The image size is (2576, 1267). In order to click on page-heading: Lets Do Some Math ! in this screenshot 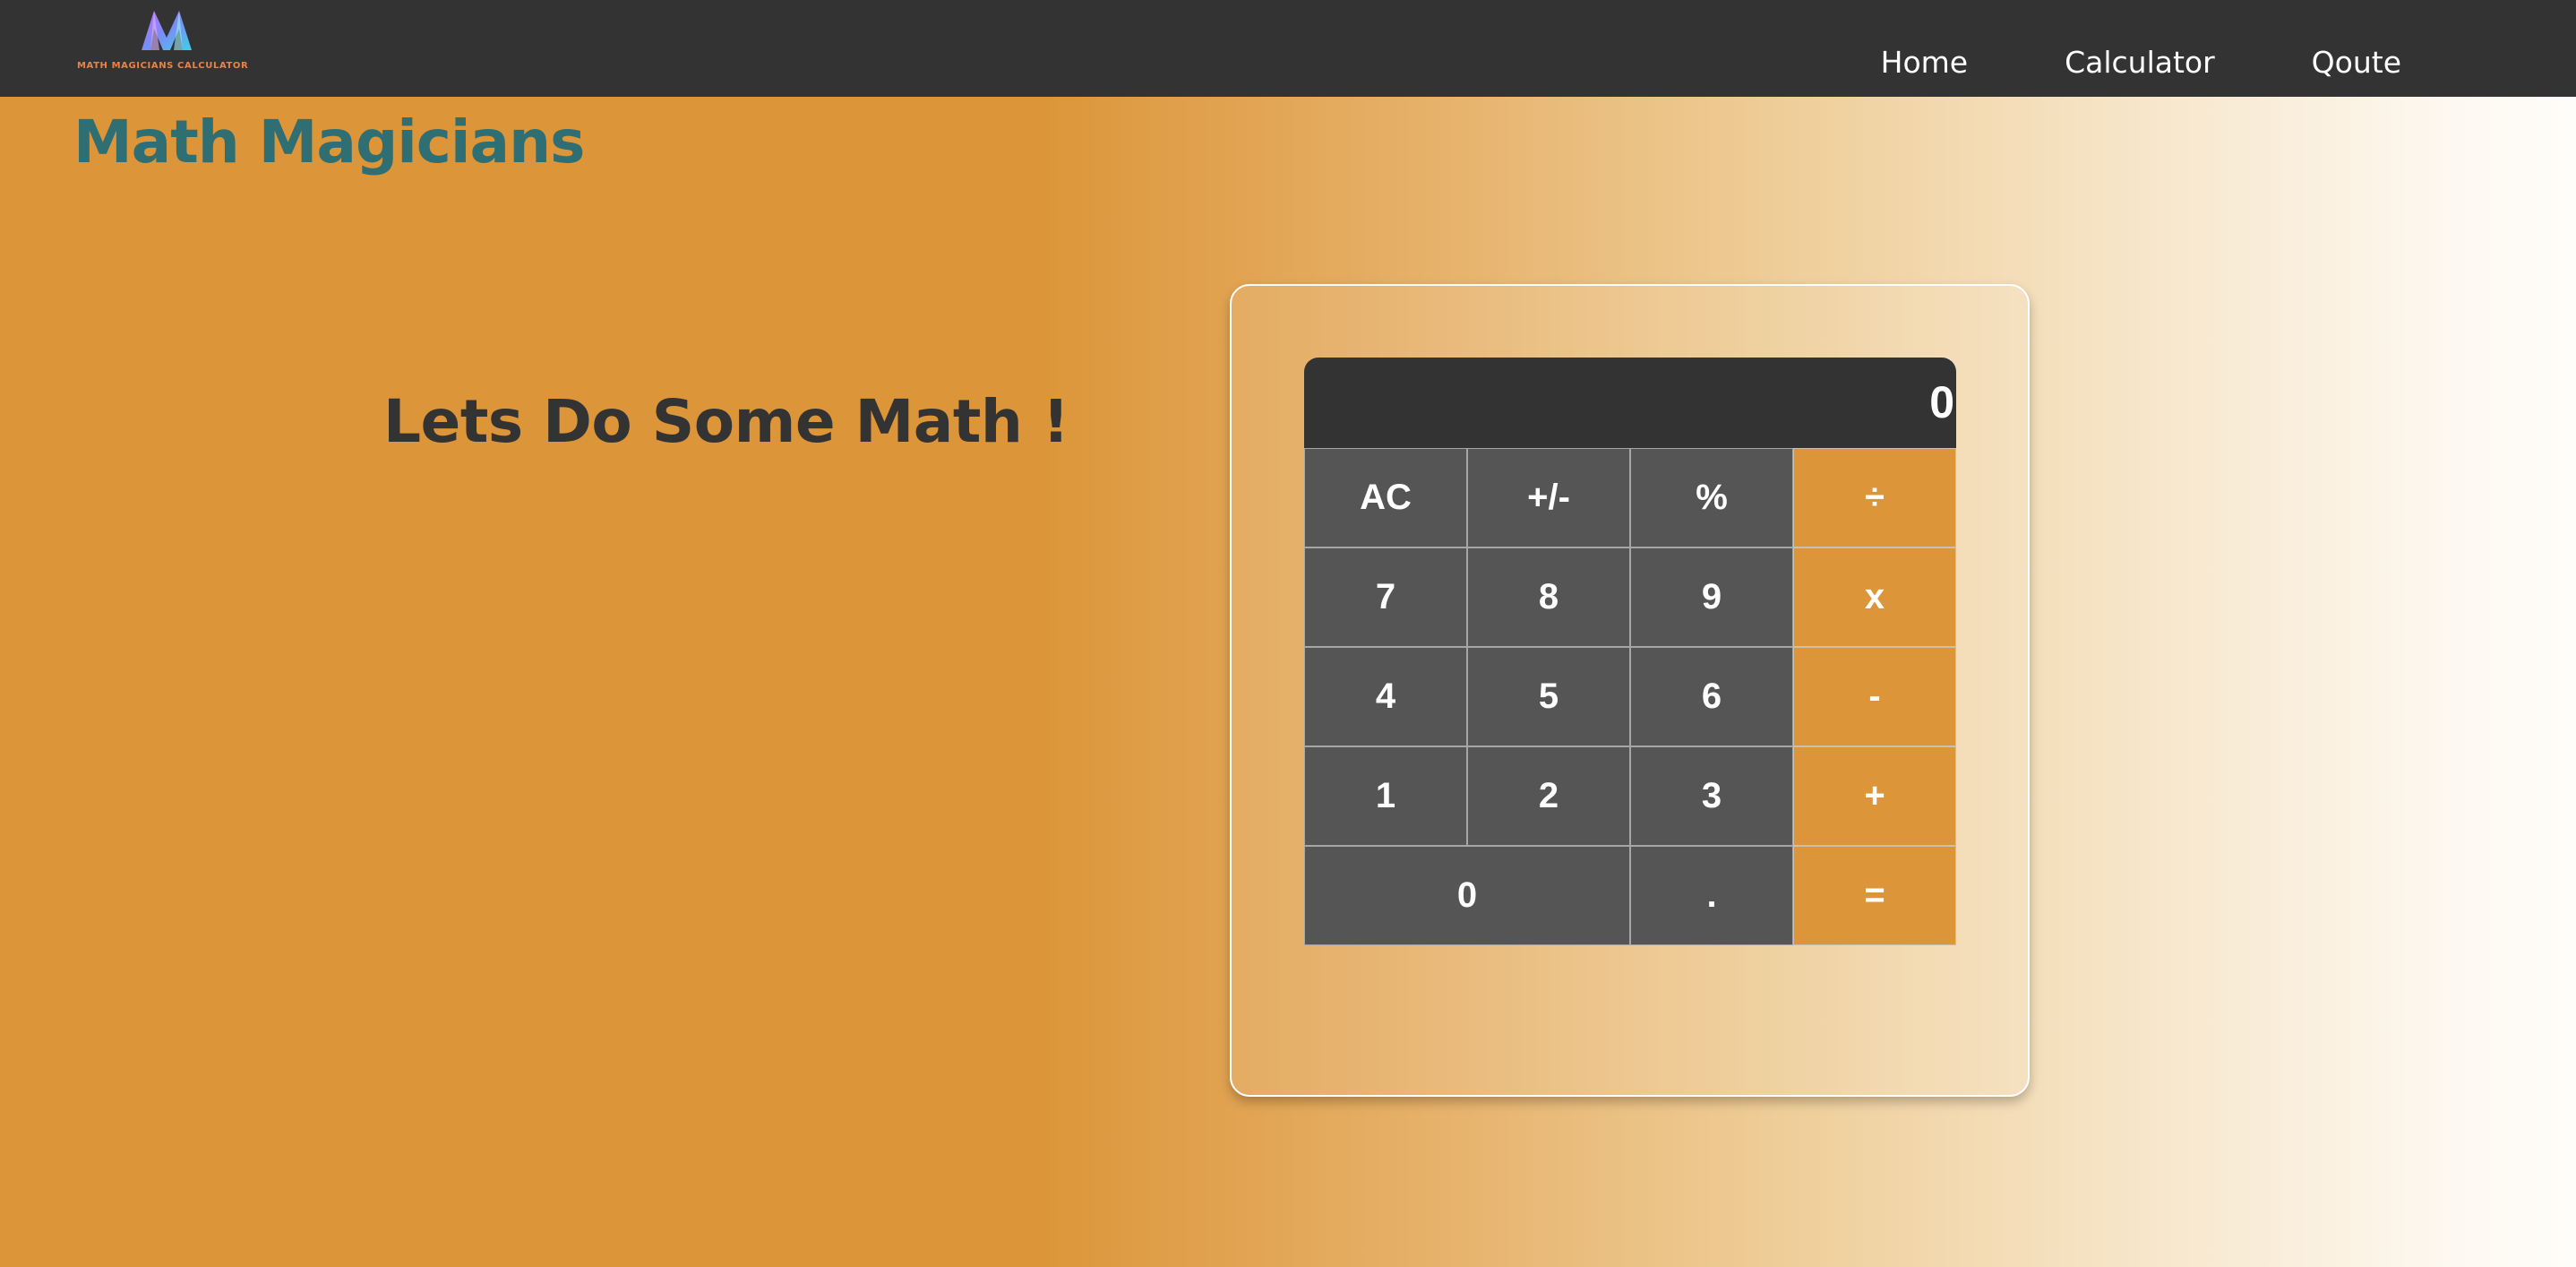, I will do `click(726, 421)`.